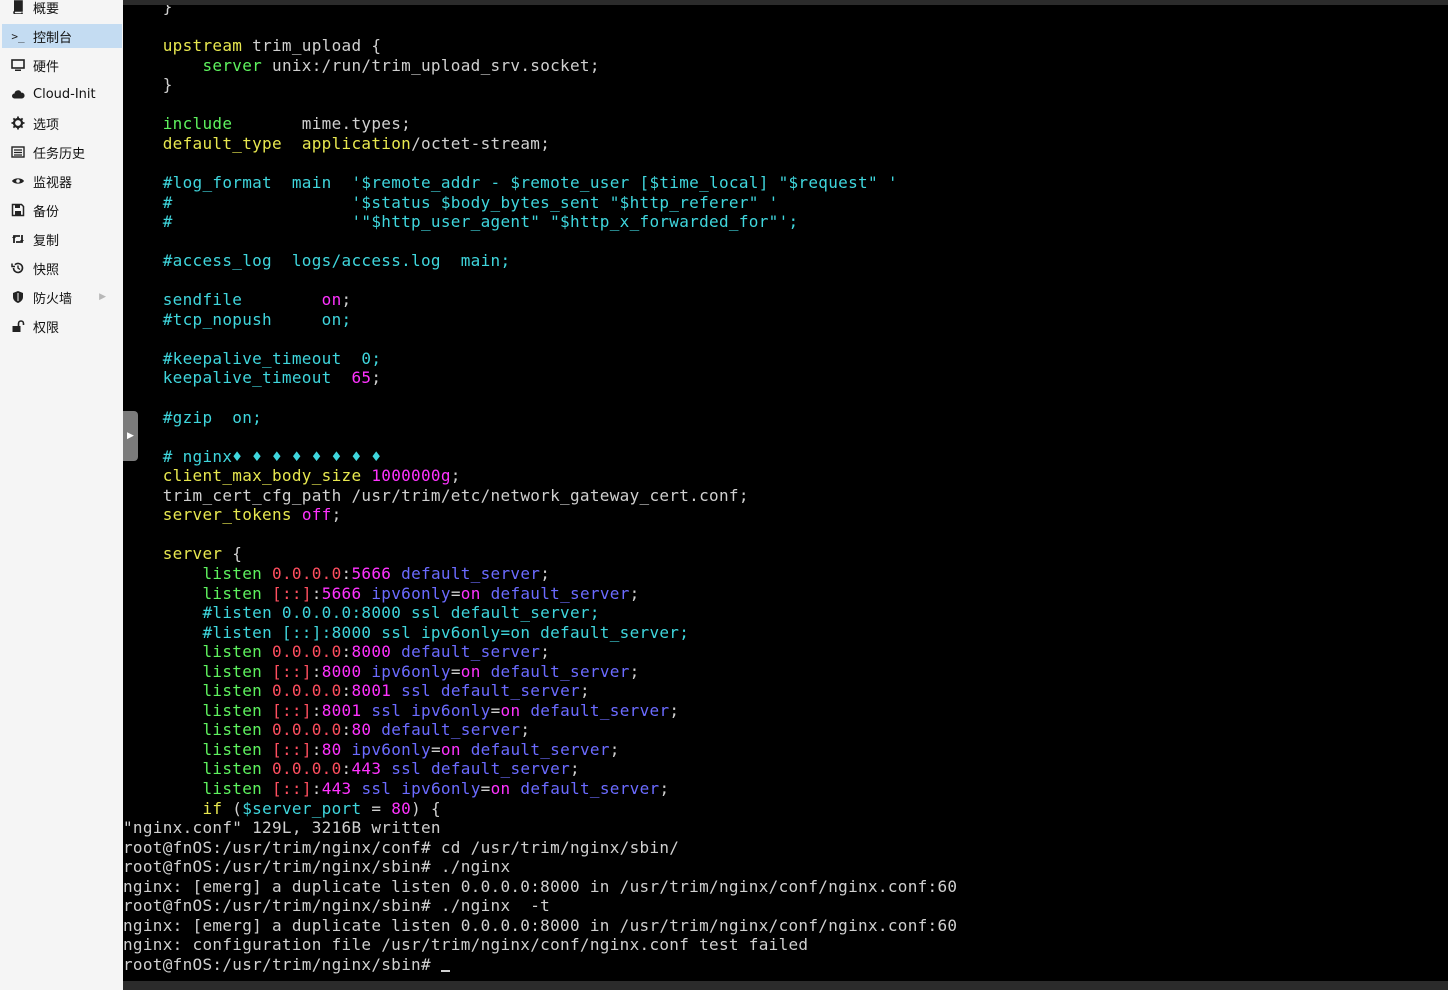 This screenshot has width=1448, height=990. What do you see at coordinates (18, 297) in the screenshot?
I see `shield-icon` at bounding box center [18, 297].